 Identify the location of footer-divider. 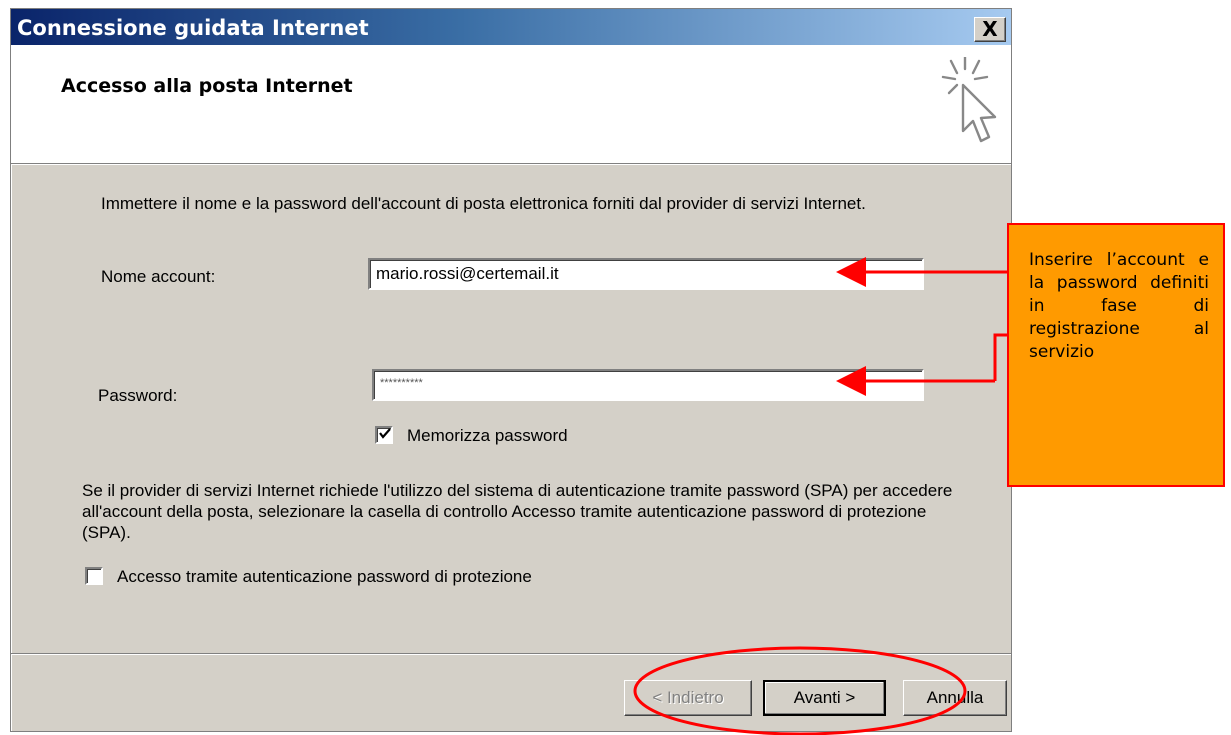
(511, 654).